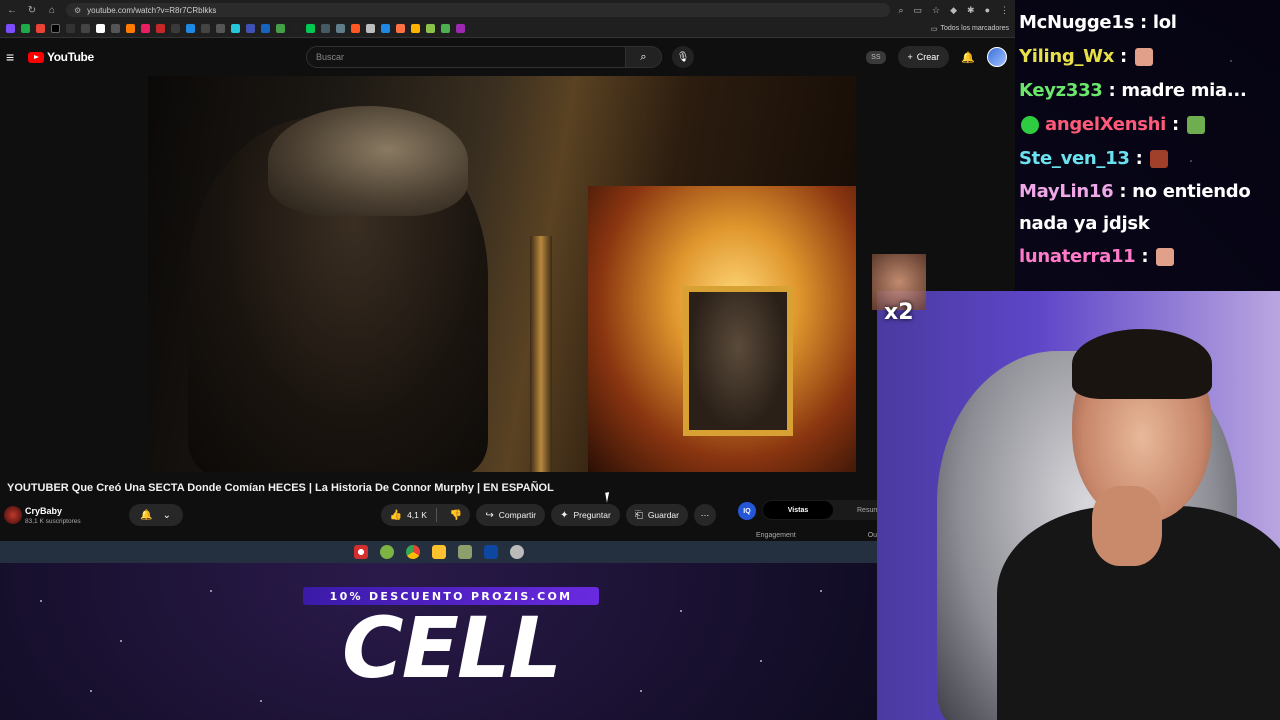 This screenshot has width=1280, height=720. I want to click on install-icon: ▭, so click(918, 10).